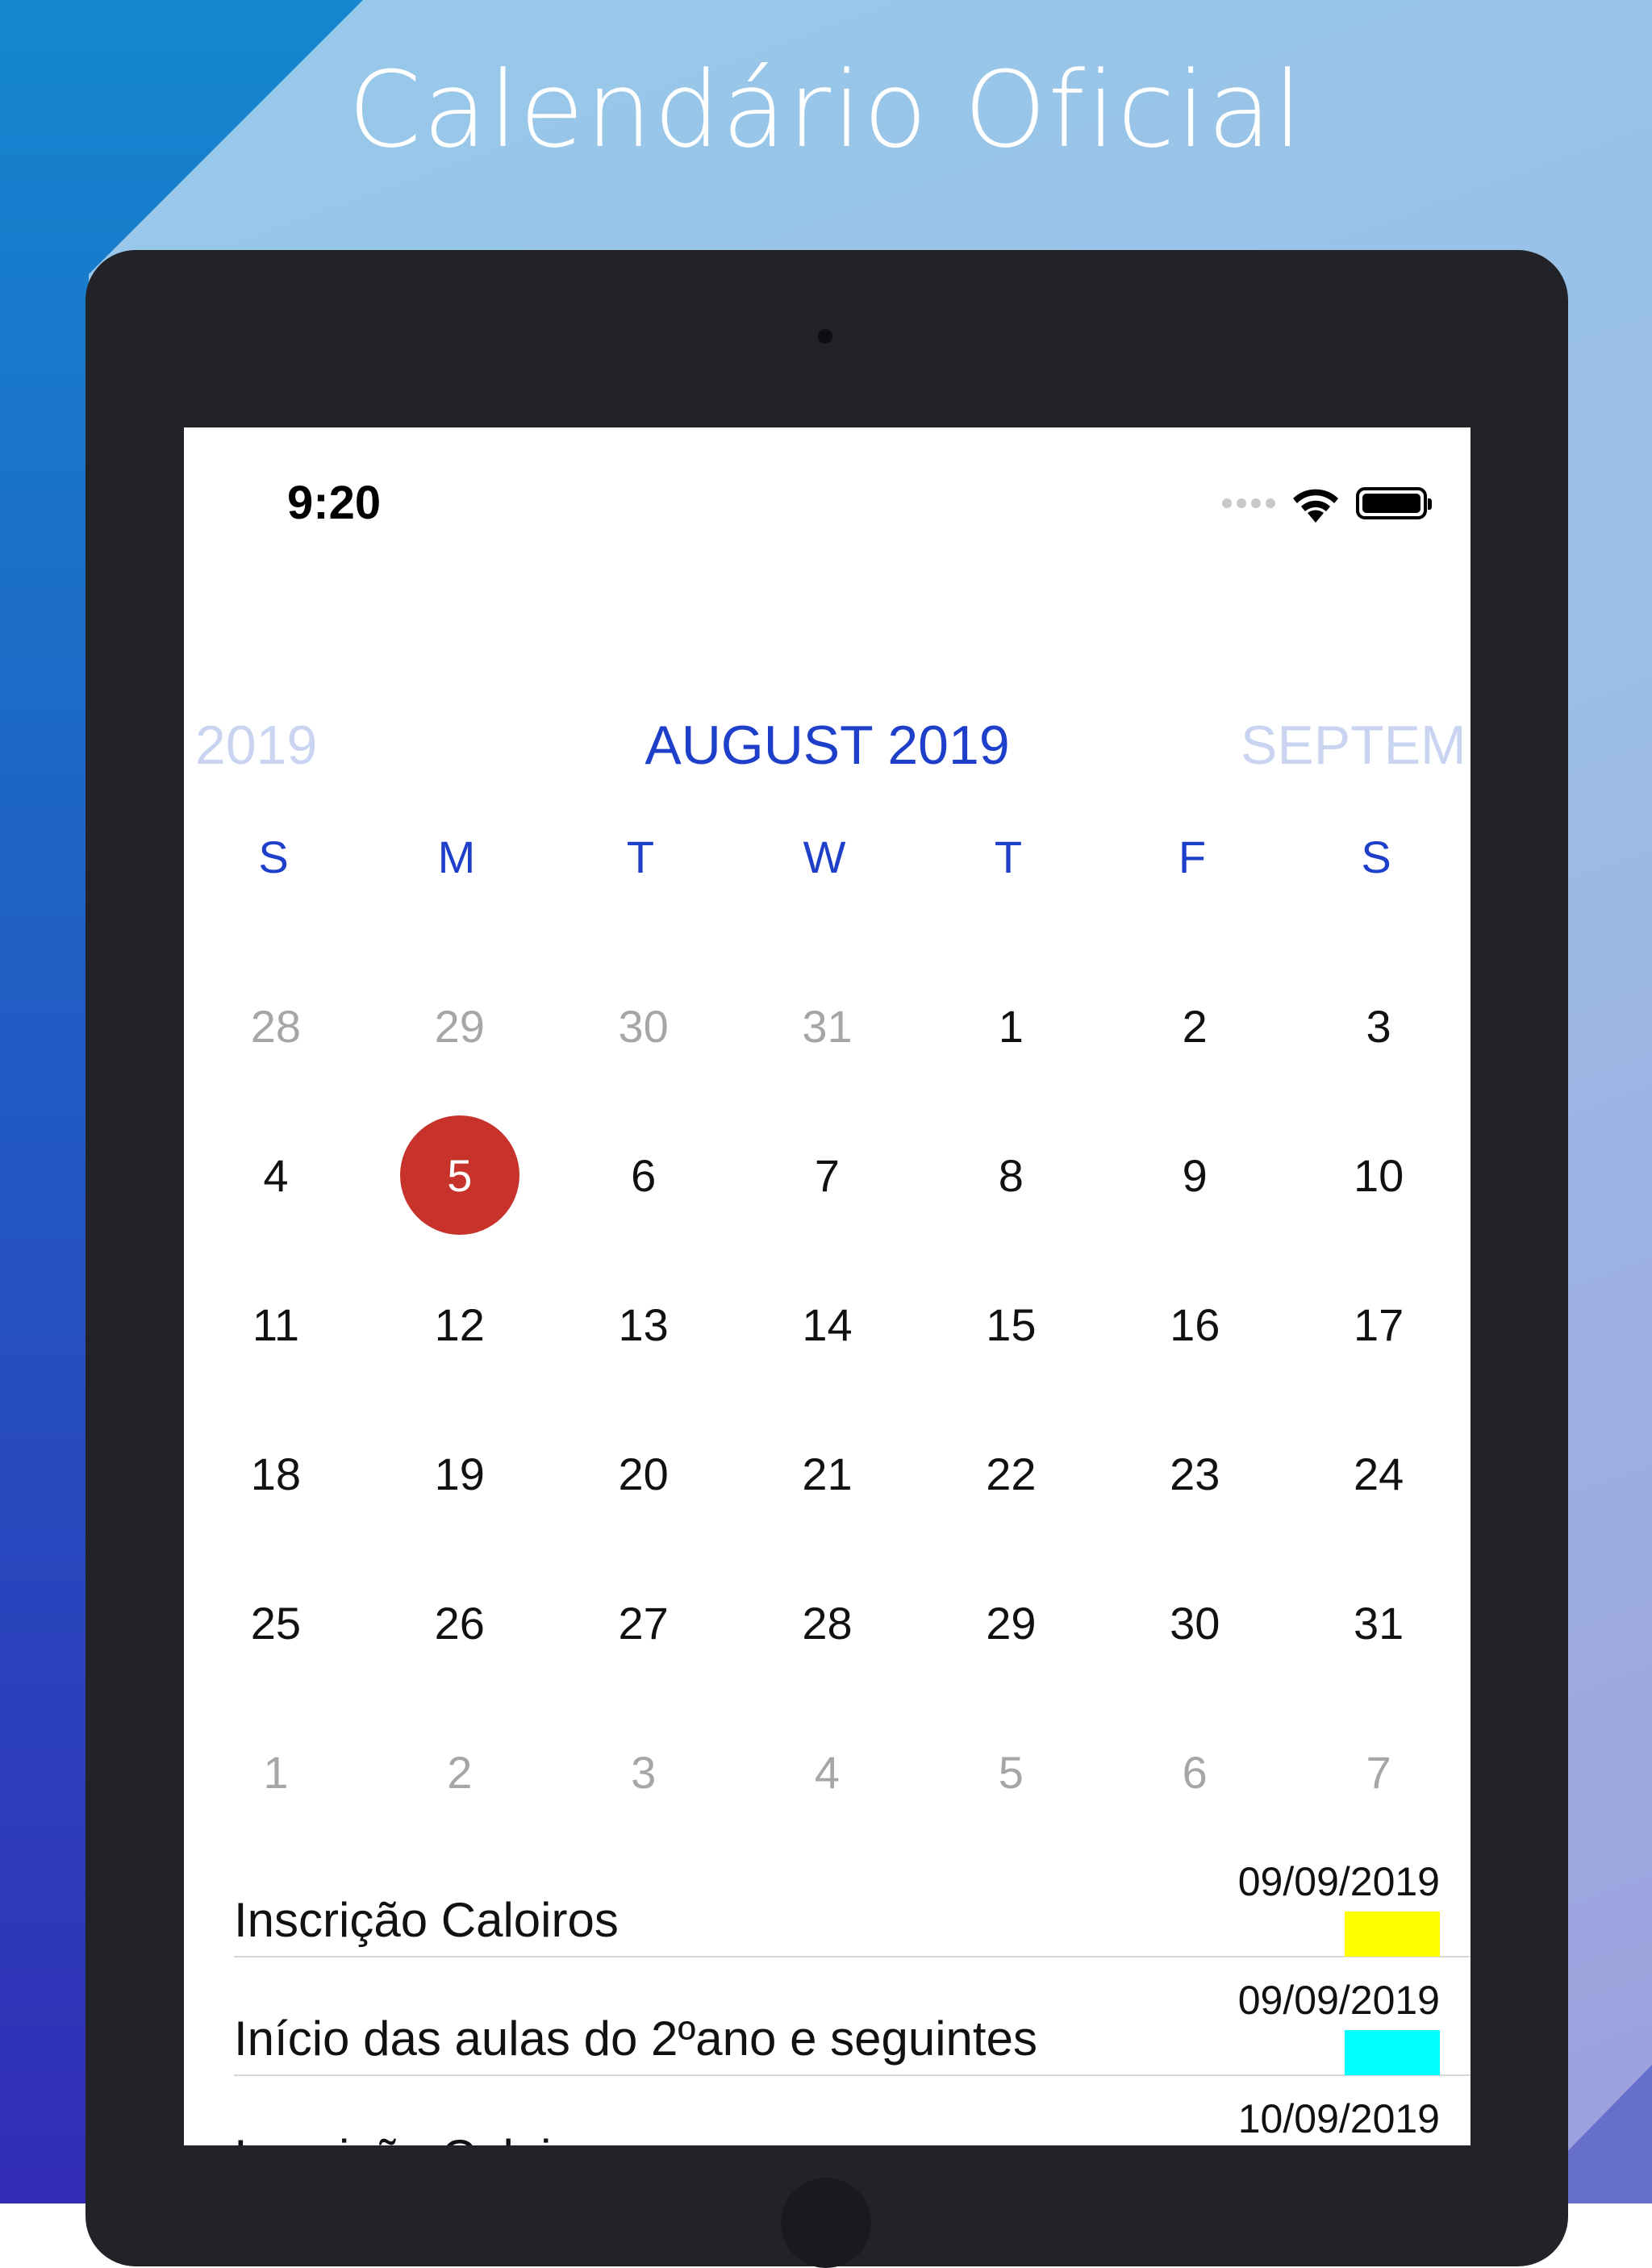  I want to click on calendar-day: 5, so click(1011, 1772).